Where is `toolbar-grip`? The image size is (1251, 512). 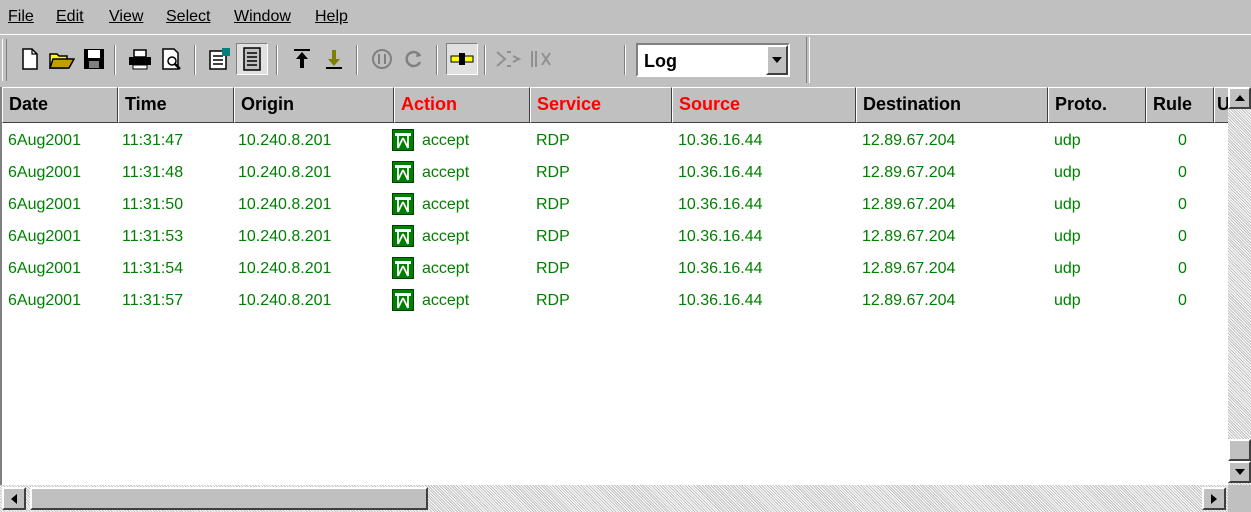
toolbar-grip is located at coordinates (4, 60).